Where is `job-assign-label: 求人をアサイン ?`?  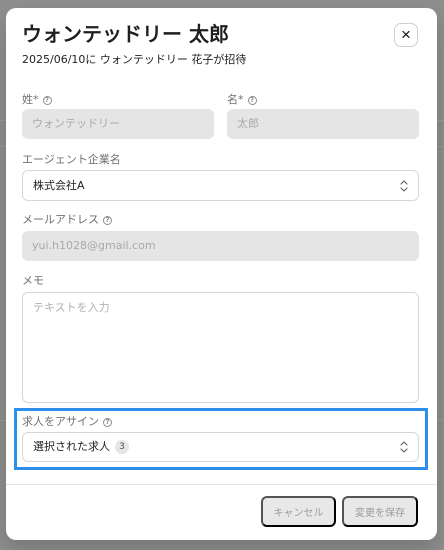 job-assign-label: 求人をアサイン ? is located at coordinates (67, 422).